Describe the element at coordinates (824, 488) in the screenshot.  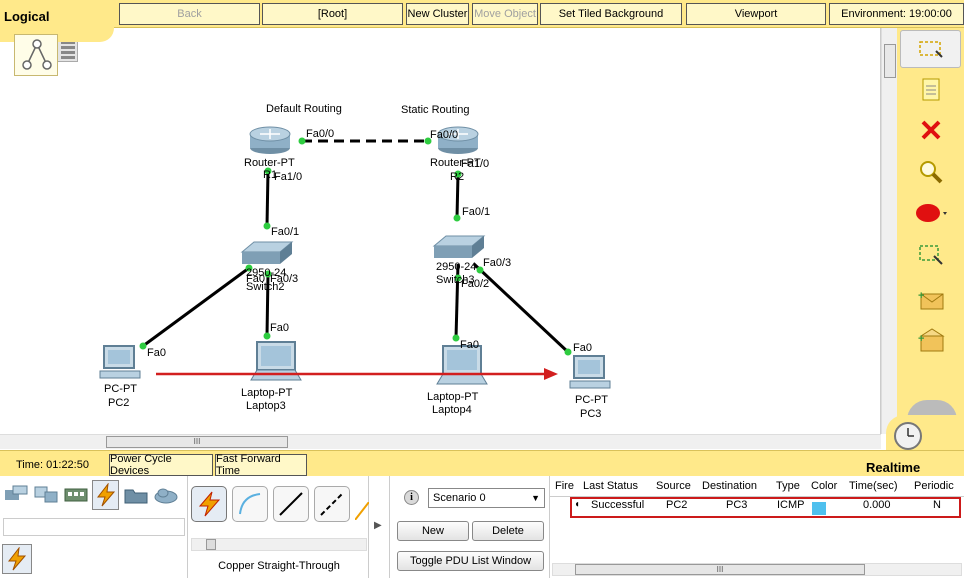
I see `pdu-column-color: Color` at that location.